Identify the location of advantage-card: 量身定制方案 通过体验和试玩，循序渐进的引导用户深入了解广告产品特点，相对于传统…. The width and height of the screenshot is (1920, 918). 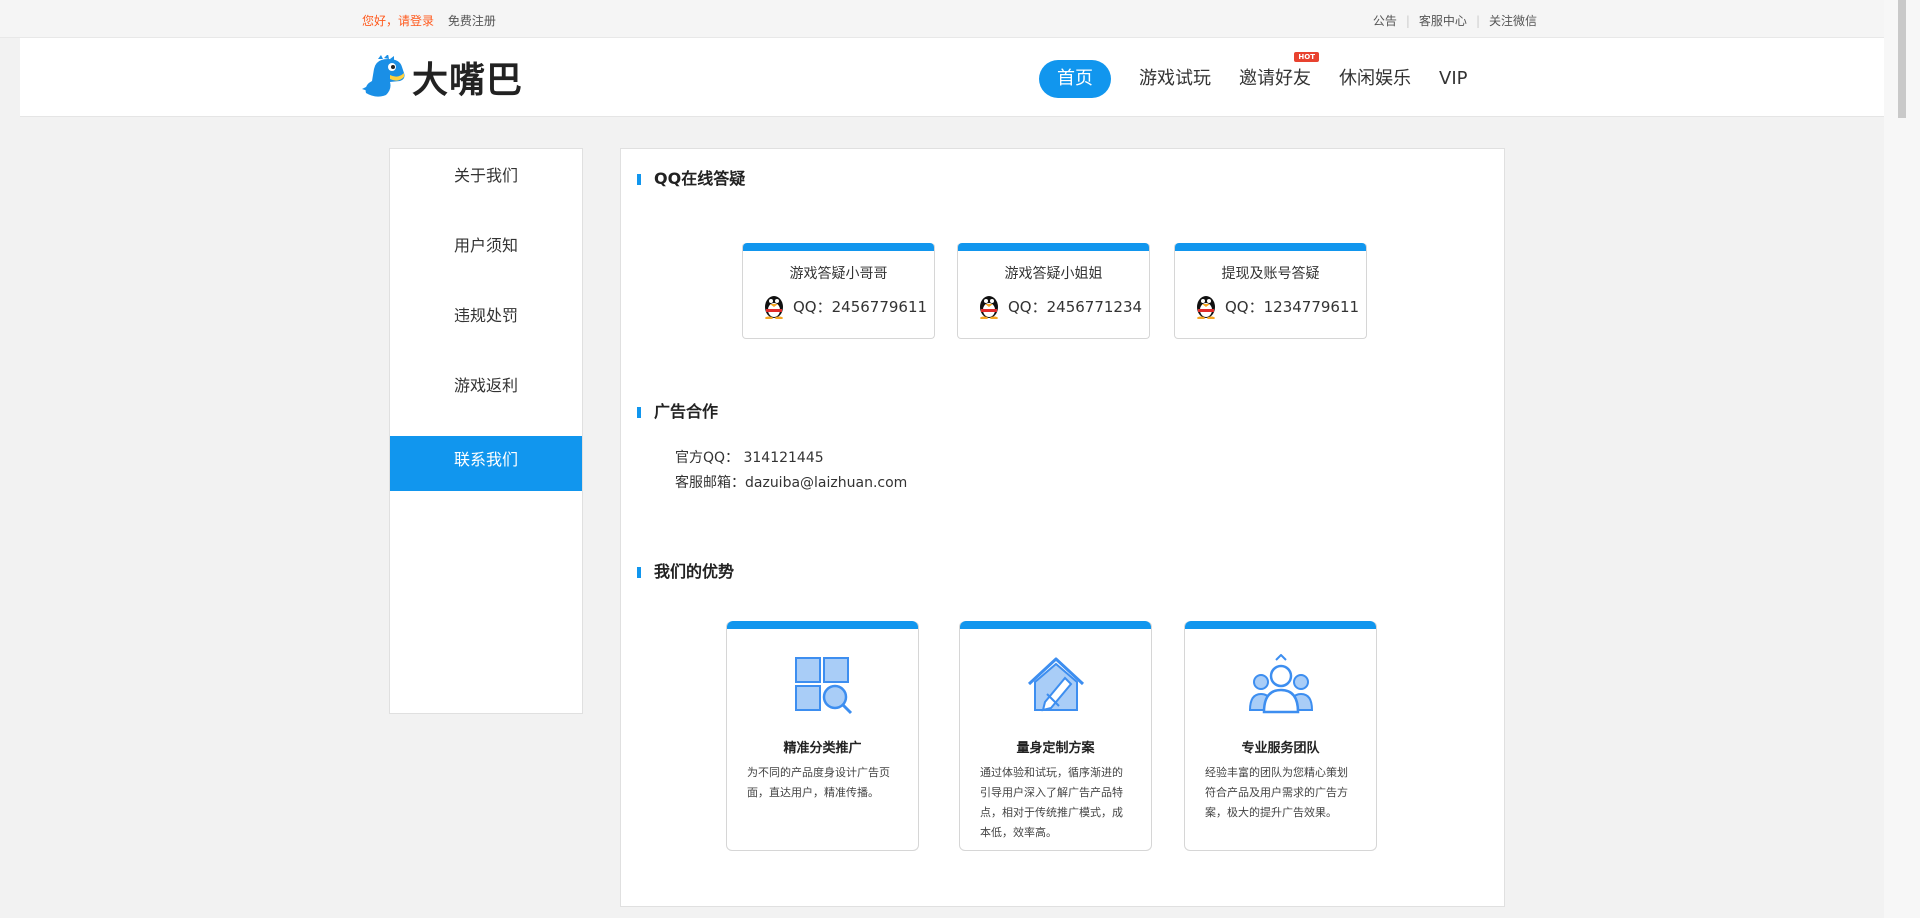
(1055, 736).